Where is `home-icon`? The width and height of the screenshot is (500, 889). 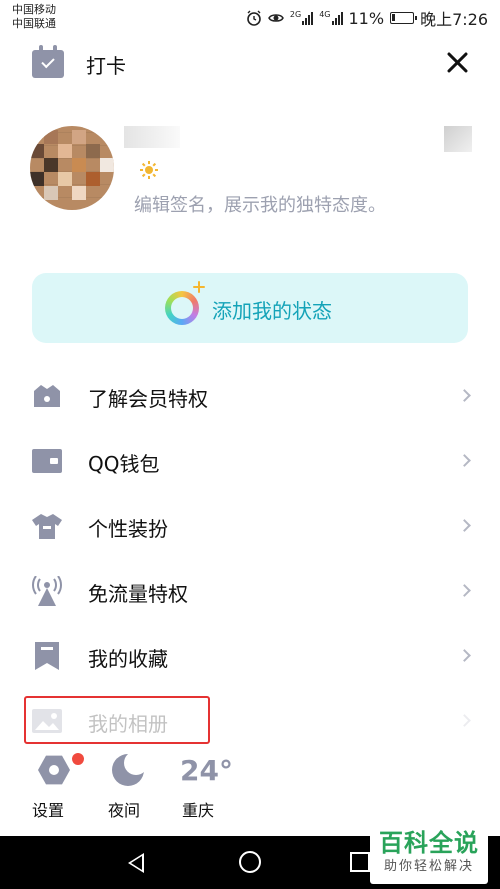 home-icon is located at coordinates (250, 862).